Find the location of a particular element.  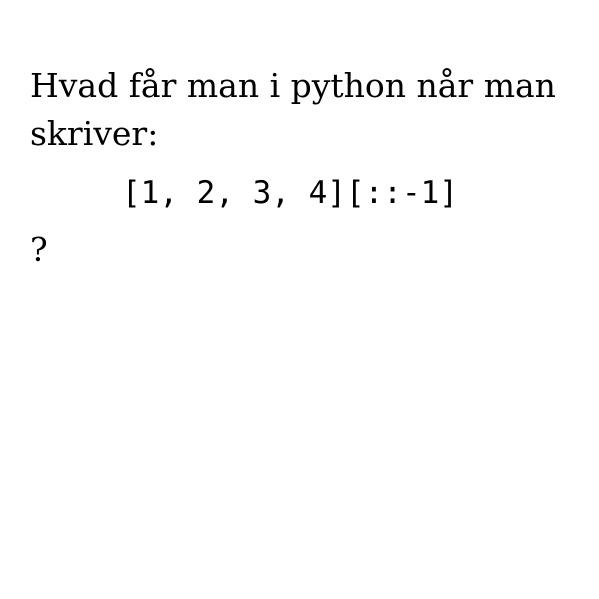

question-mark: ? is located at coordinates (39, 249).